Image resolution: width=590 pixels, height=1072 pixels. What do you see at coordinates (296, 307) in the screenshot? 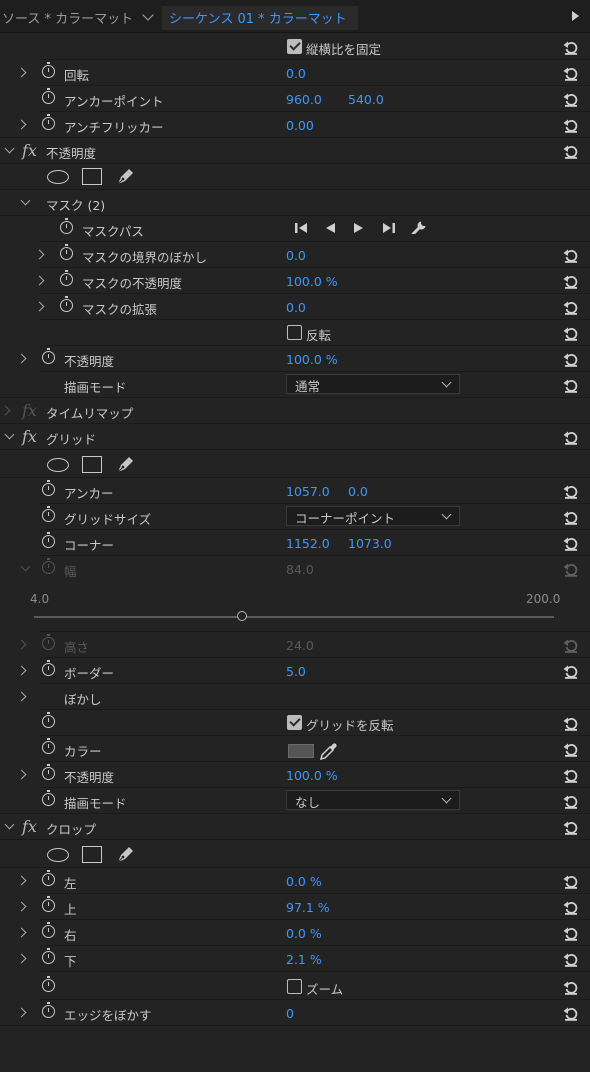
I see `mask-expansion-value: 0.0` at bounding box center [296, 307].